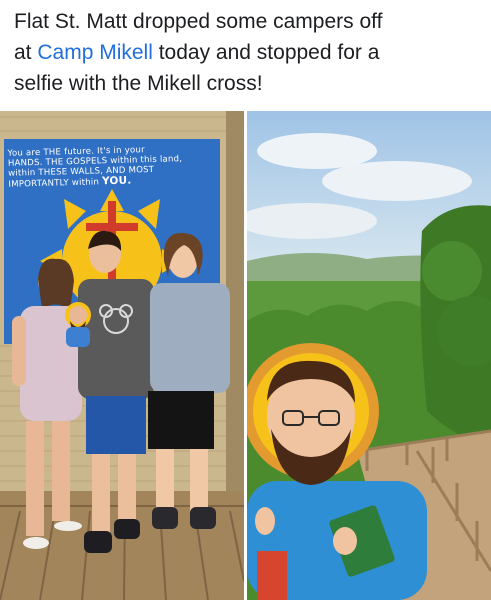 This screenshot has height=600, width=491. I want to click on camp-mikell-link: Camp Mikell, so click(95, 52).